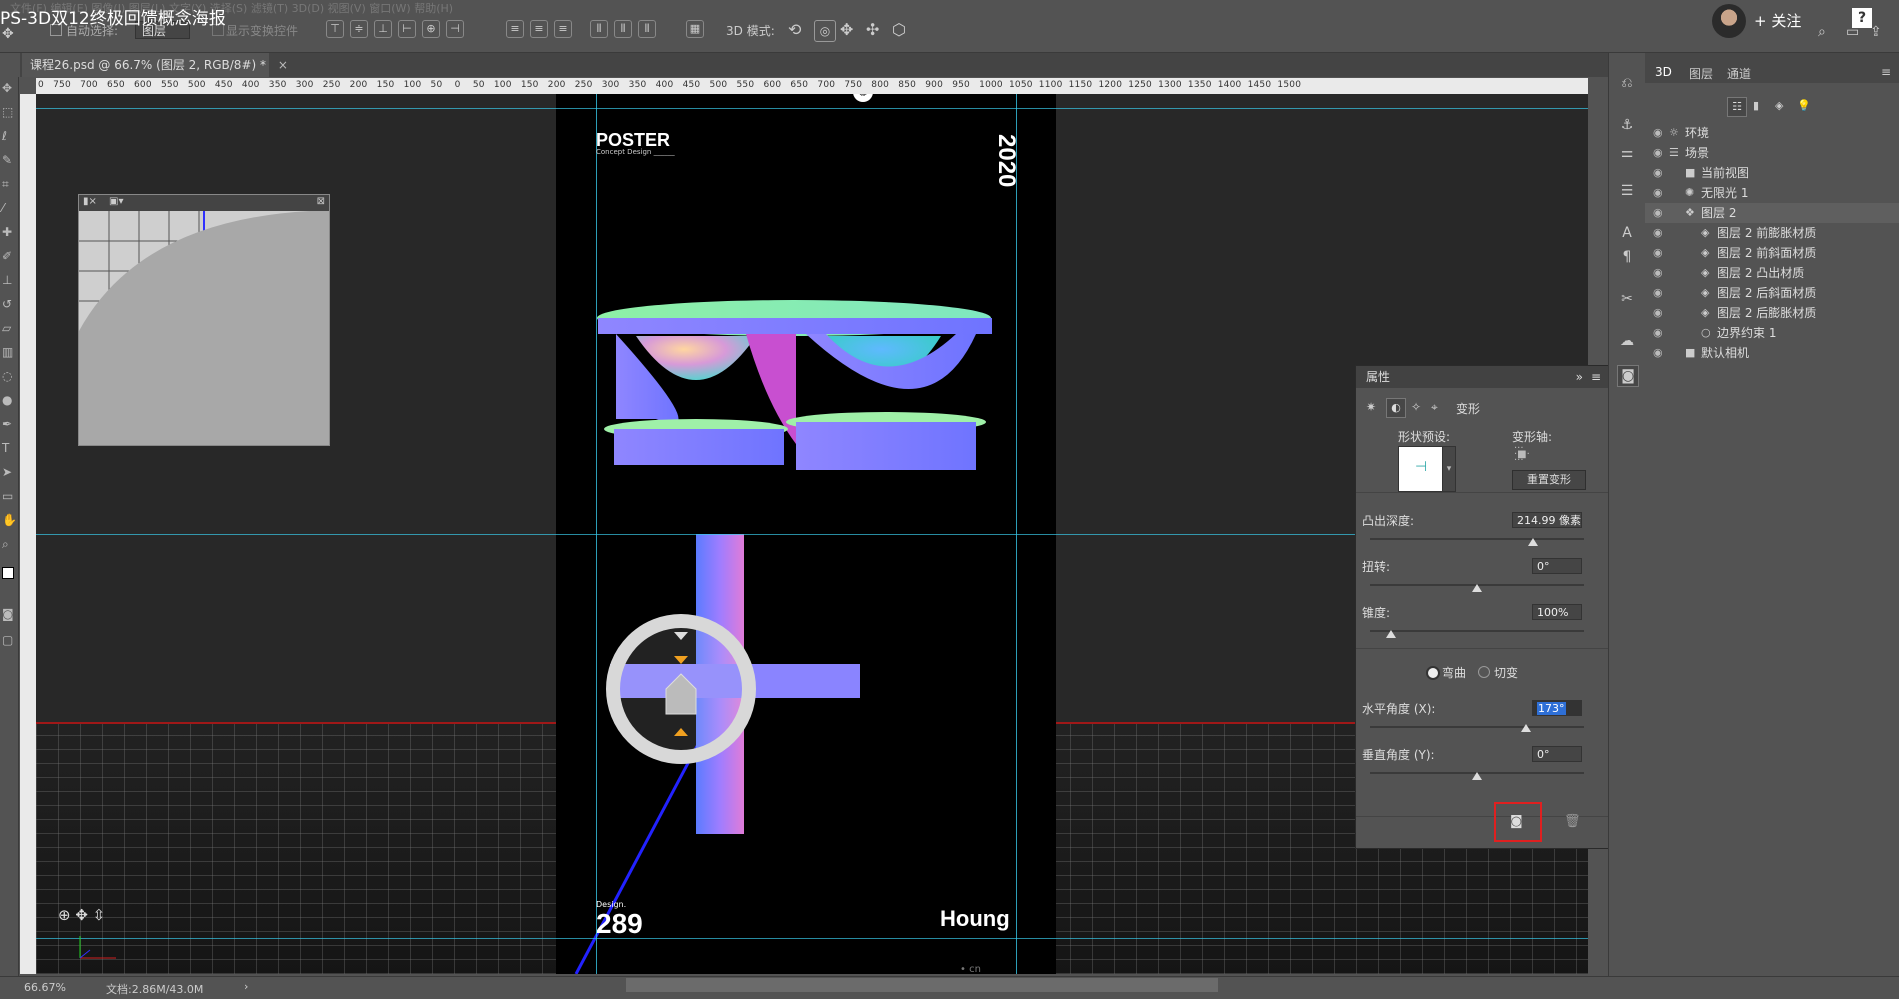 This screenshot has height=999, width=1899. I want to click on roll-3d-icon: ◎, so click(825, 31).